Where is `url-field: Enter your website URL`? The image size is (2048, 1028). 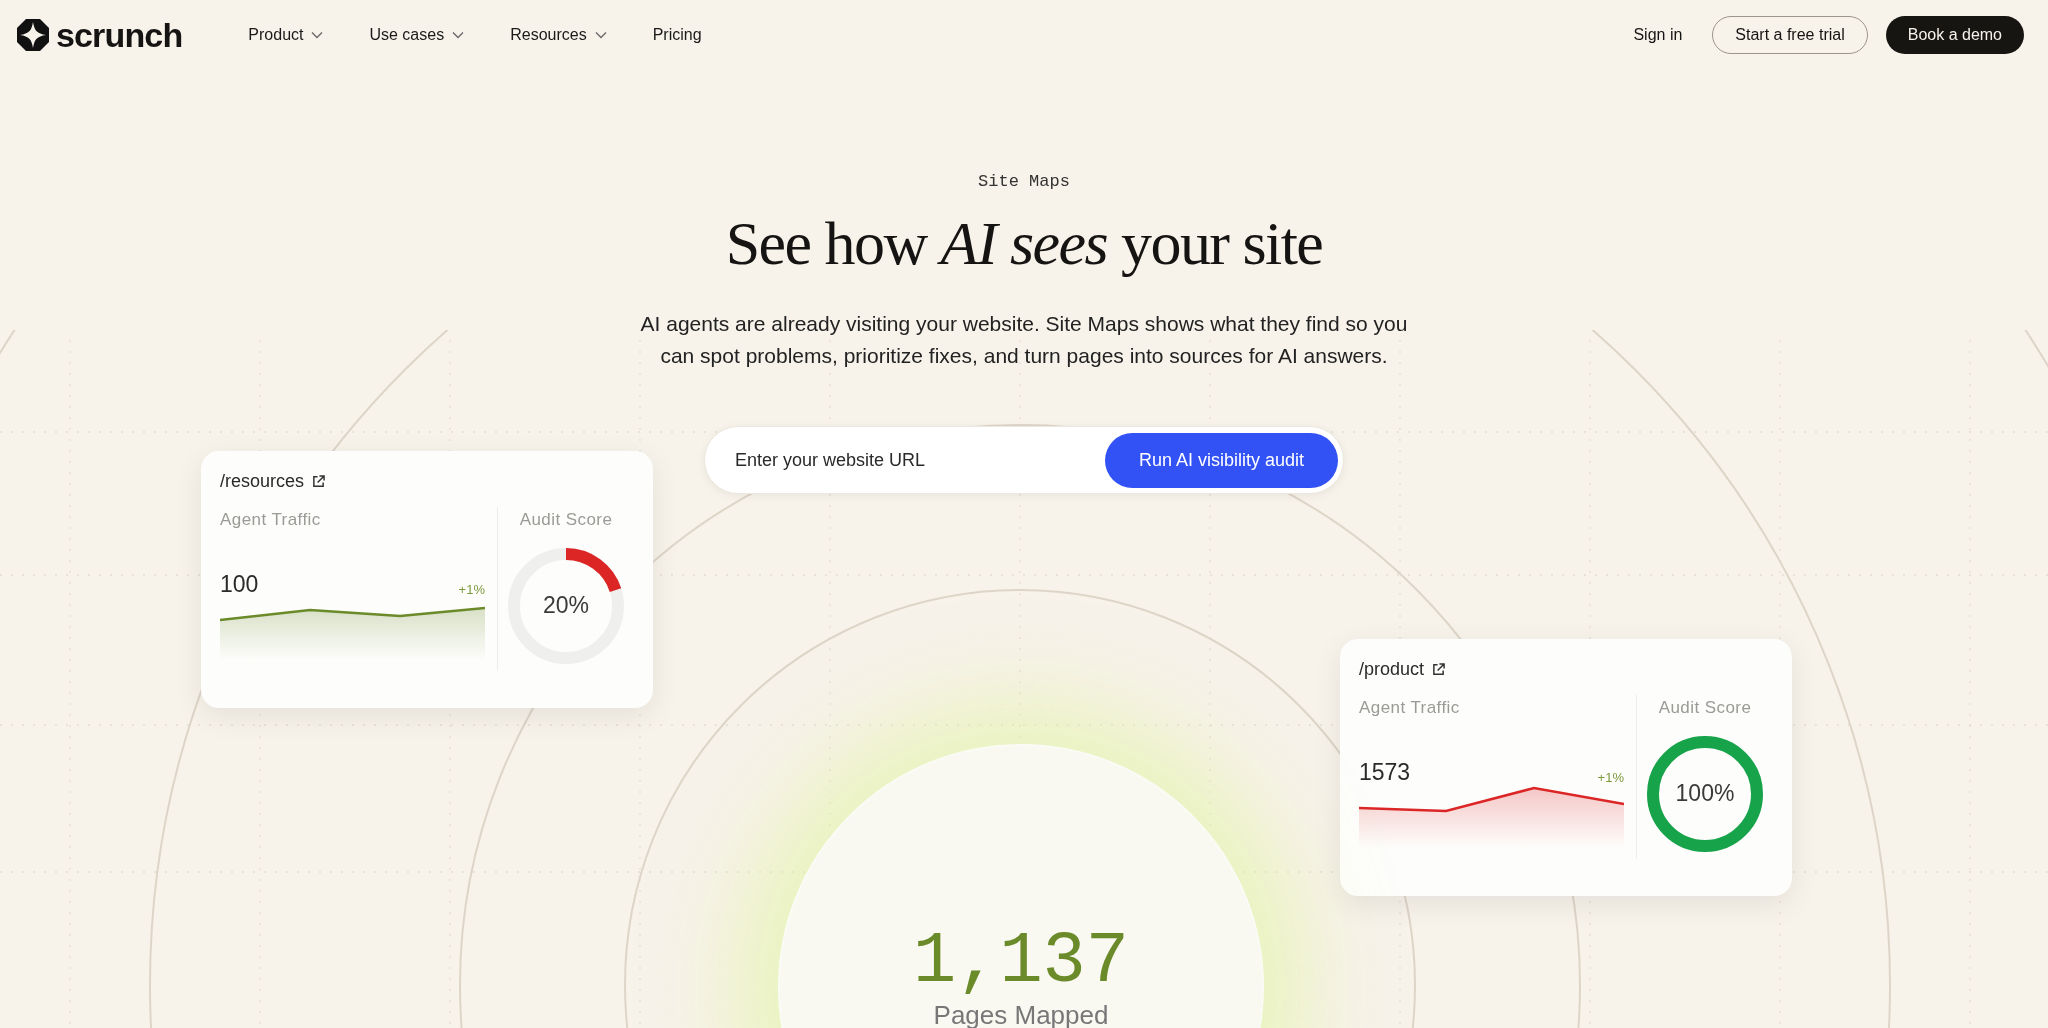
url-field: Enter your website URL is located at coordinates (920, 460).